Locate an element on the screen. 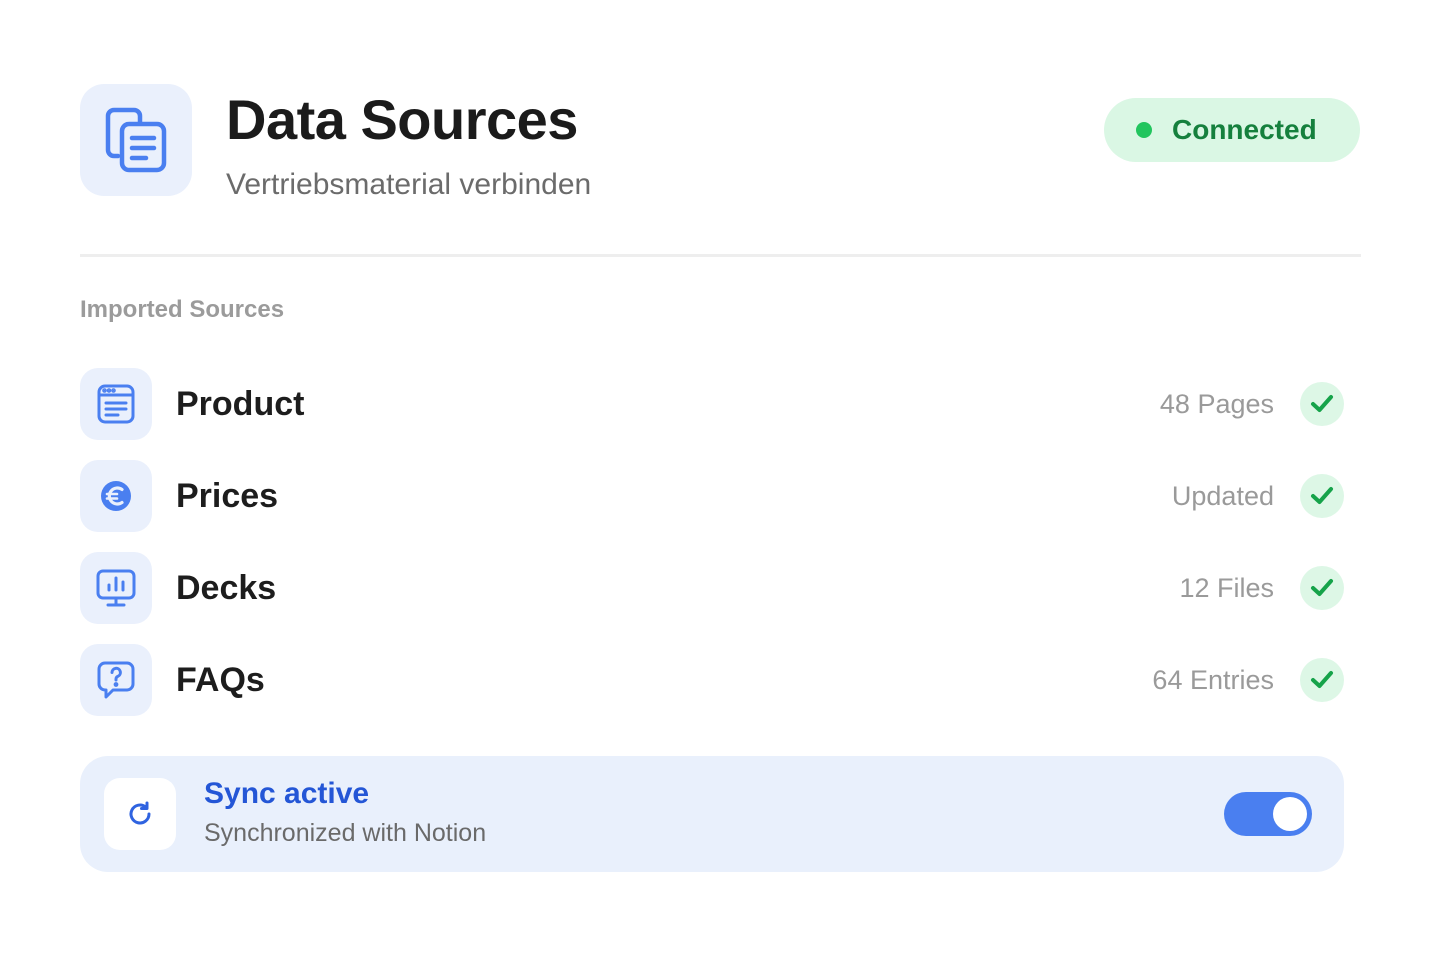  euro-icon is located at coordinates (116, 496).